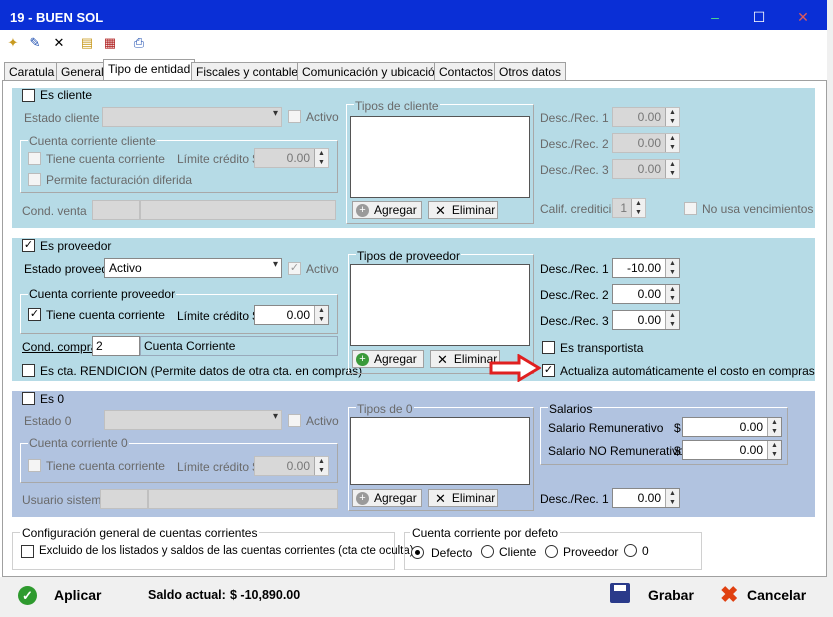  I want to click on es-cliente-checkbox, so click(28, 95).